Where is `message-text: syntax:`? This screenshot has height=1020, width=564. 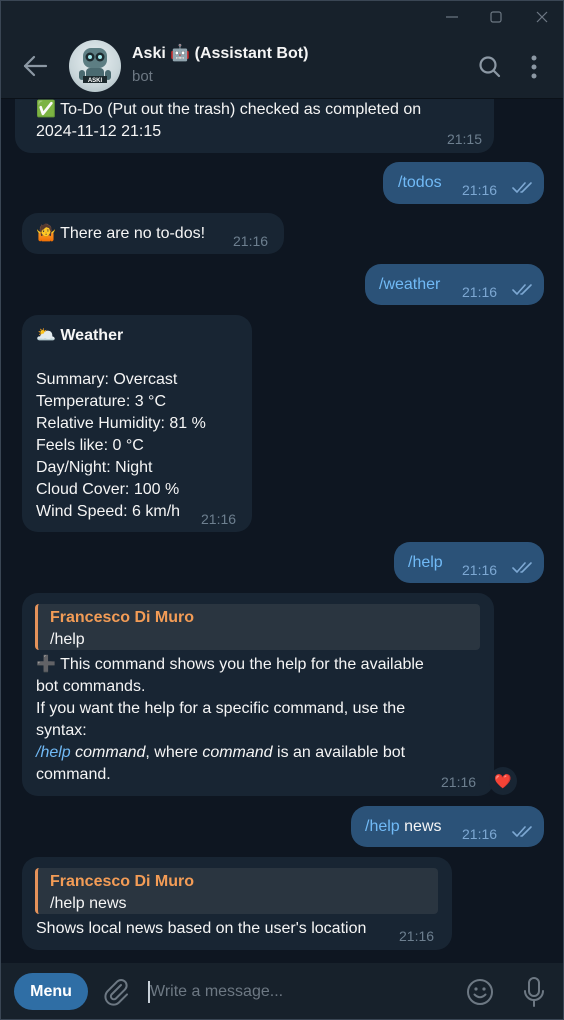 message-text: syntax: is located at coordinates (61, 730).